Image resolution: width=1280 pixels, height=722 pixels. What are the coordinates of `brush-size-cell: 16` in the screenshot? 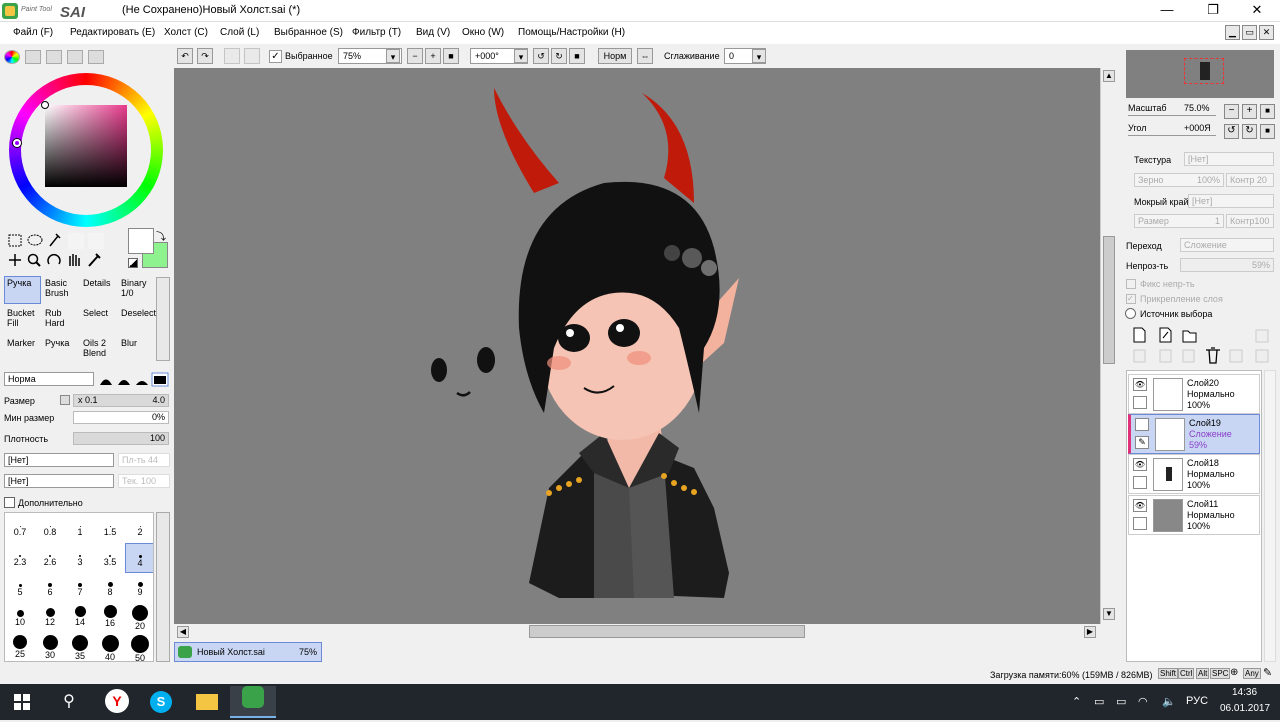 It's located at (110, 618).